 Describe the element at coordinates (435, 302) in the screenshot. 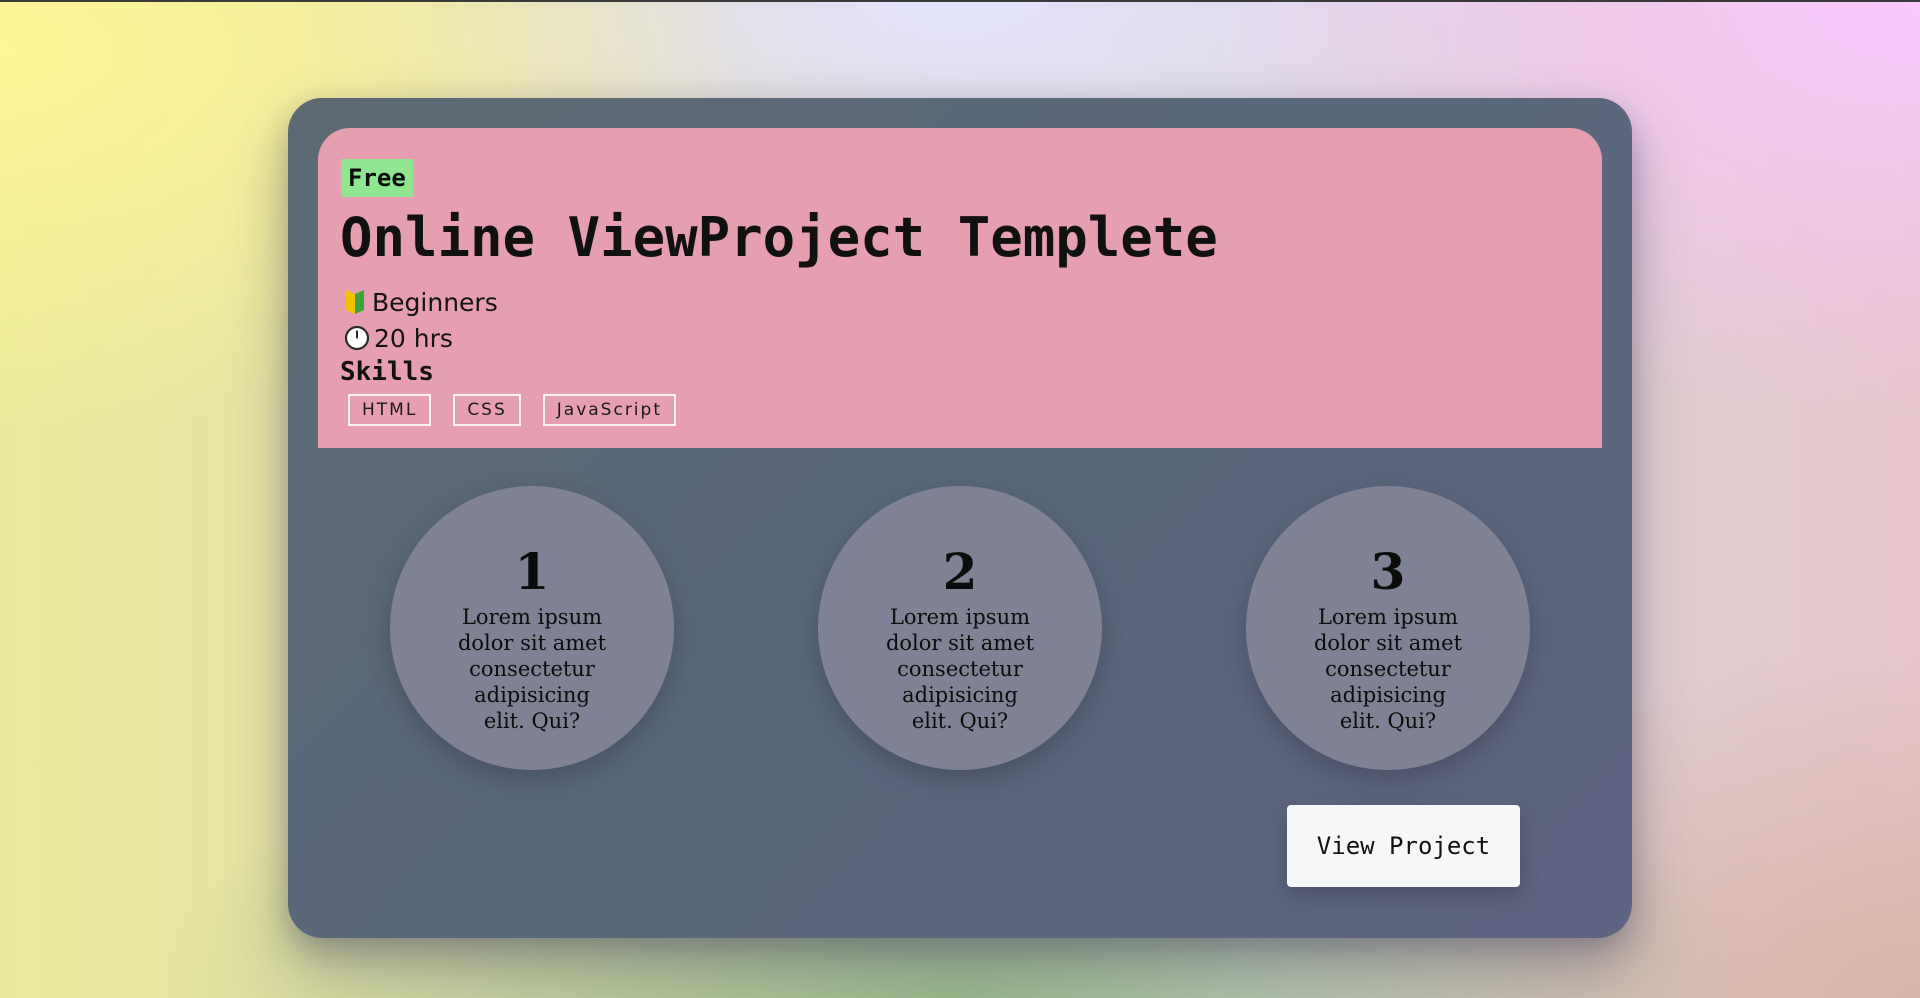

I see `level-label: Beginners` at that location.